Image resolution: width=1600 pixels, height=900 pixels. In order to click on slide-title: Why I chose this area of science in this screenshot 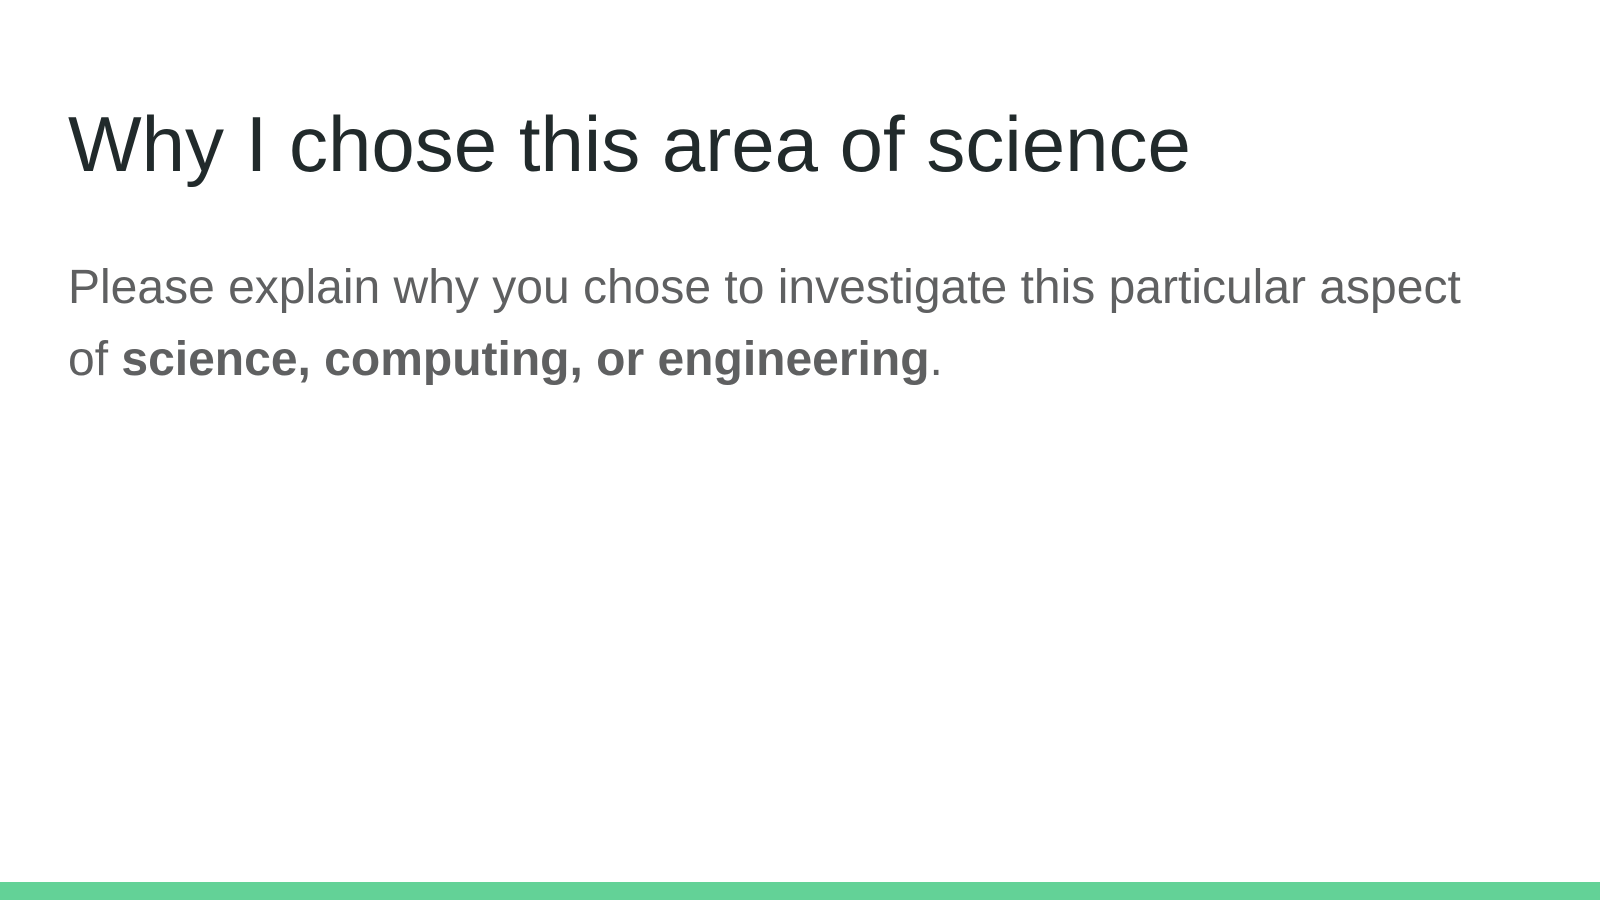, I will do `click(629, 144)`.